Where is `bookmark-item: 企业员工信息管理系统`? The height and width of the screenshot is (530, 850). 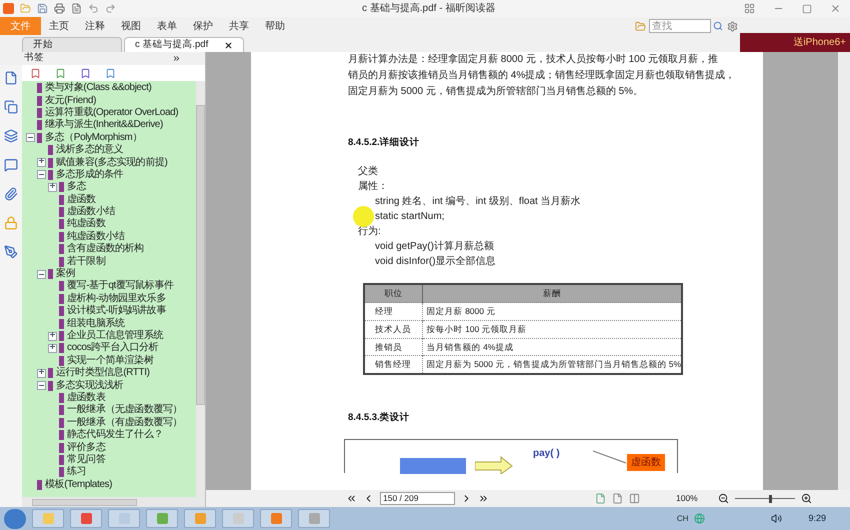 bookmark-item: 企业员工信息管理系统 is located at coordinates (115, 336).